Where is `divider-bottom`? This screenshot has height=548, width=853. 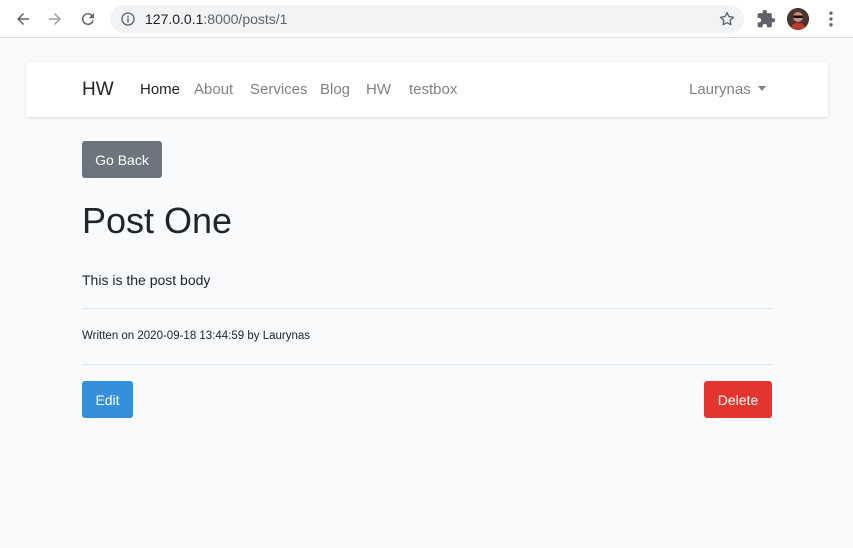 divider-bottom is located at coordinates (427, 364).